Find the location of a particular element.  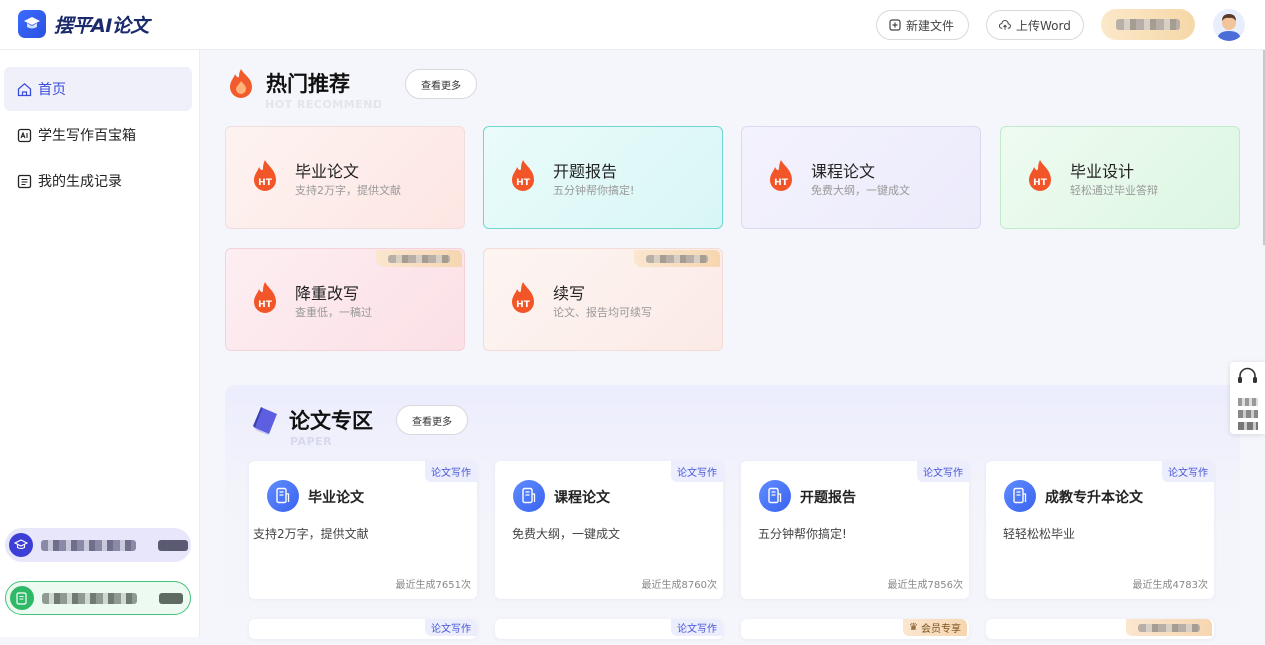

hot-section-header: 热门推荐 is located at coordinates (288, 83).